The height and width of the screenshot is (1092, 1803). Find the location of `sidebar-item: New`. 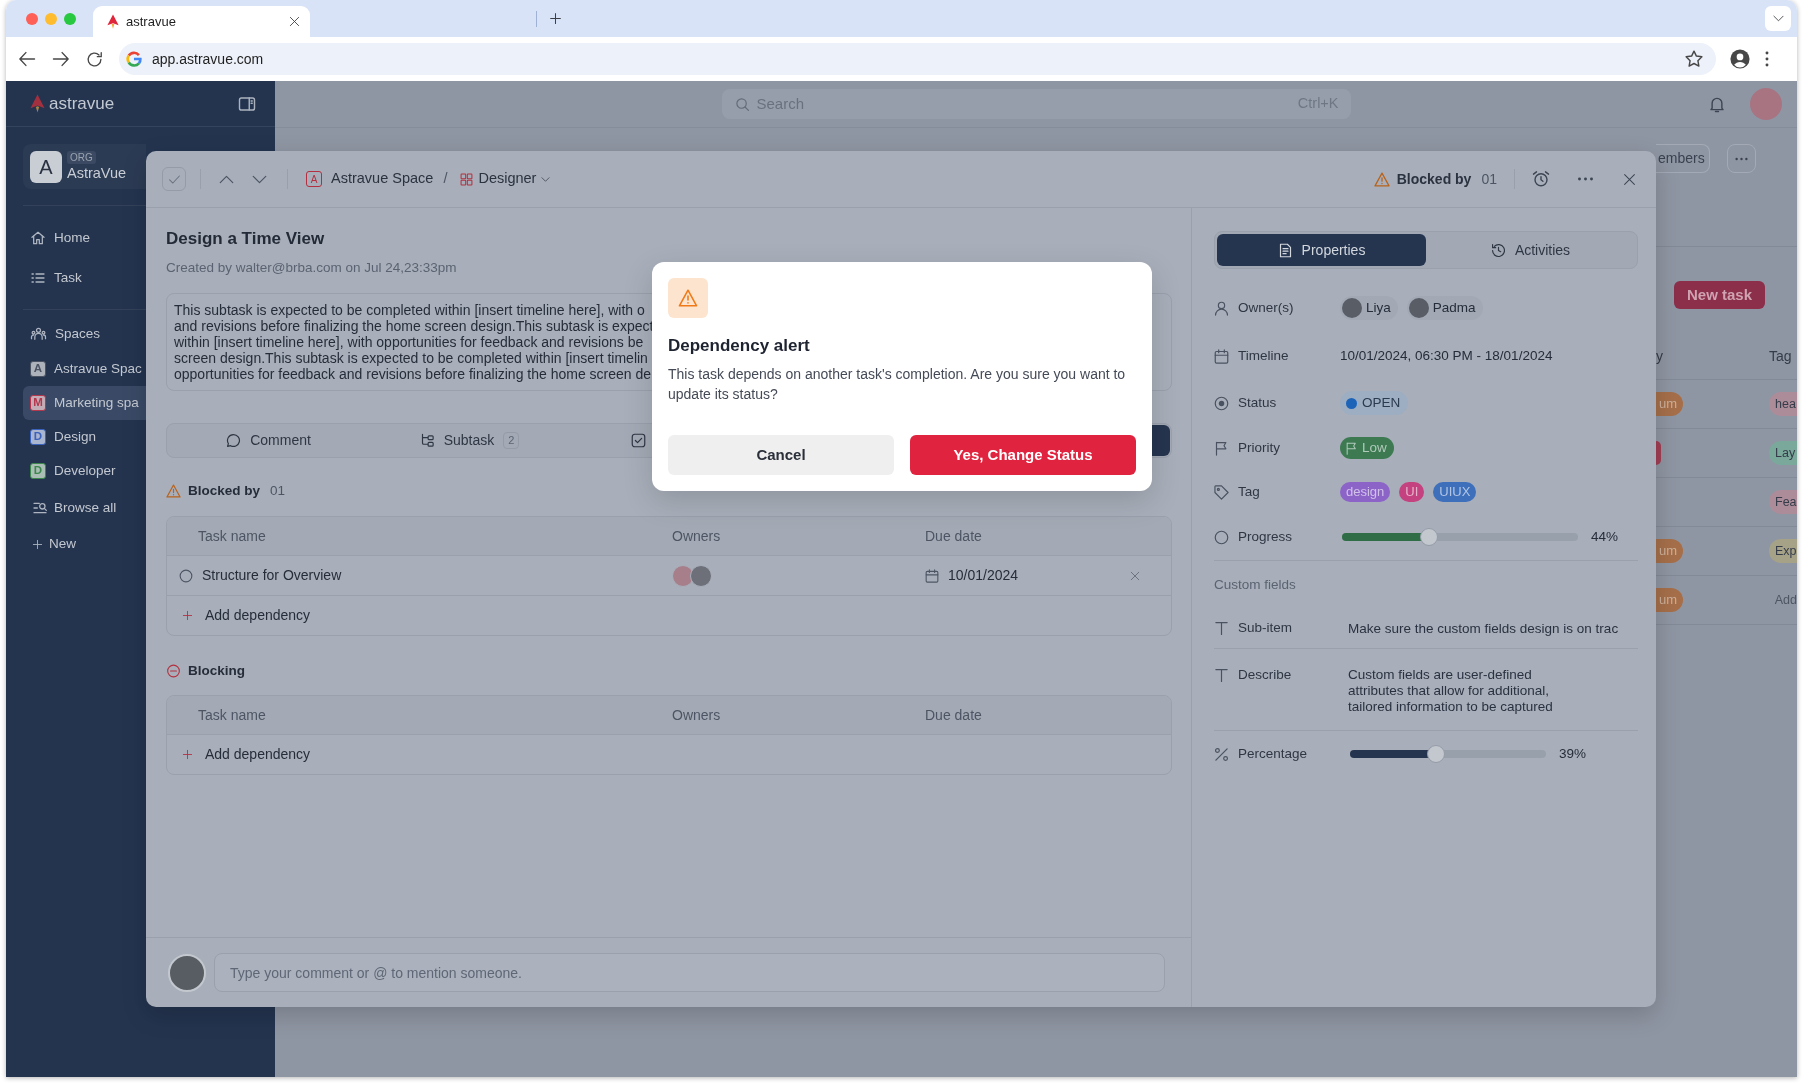

sidebar-item: New is located at coordinates (84, 544).